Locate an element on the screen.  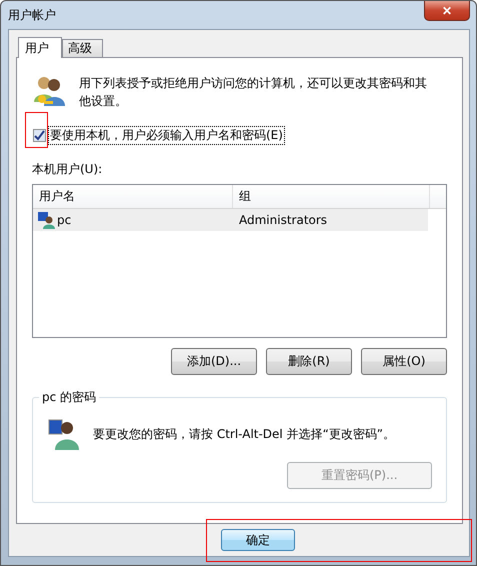
table-cell-text: pc is located at coordinates (64, 220).